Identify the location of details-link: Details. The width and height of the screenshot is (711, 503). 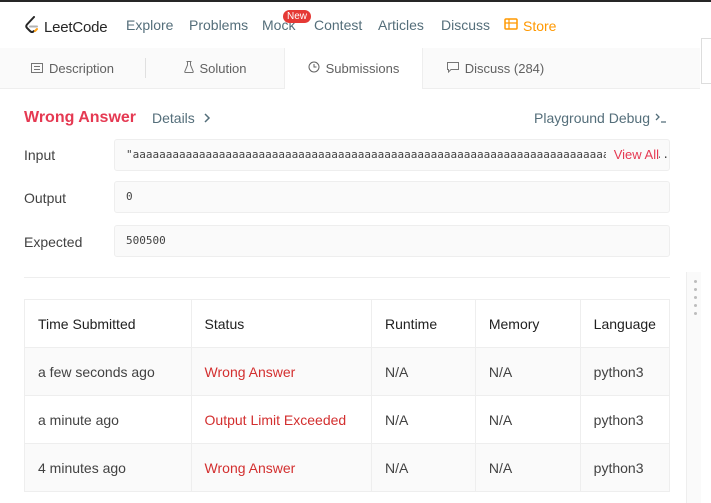
(181, 118).